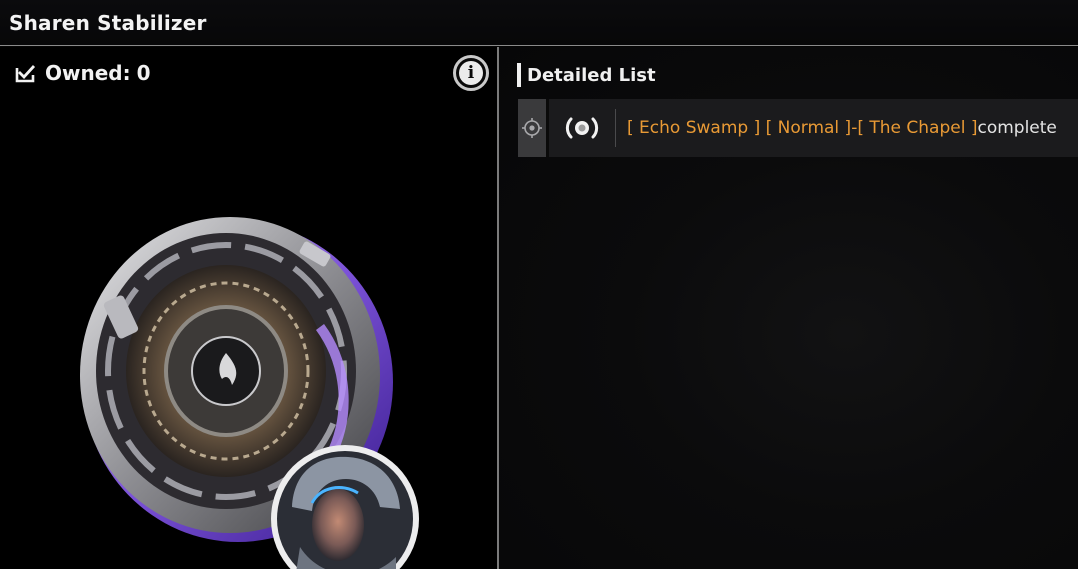  I want to click on broadcast-signal-icon, so click(582, 128).